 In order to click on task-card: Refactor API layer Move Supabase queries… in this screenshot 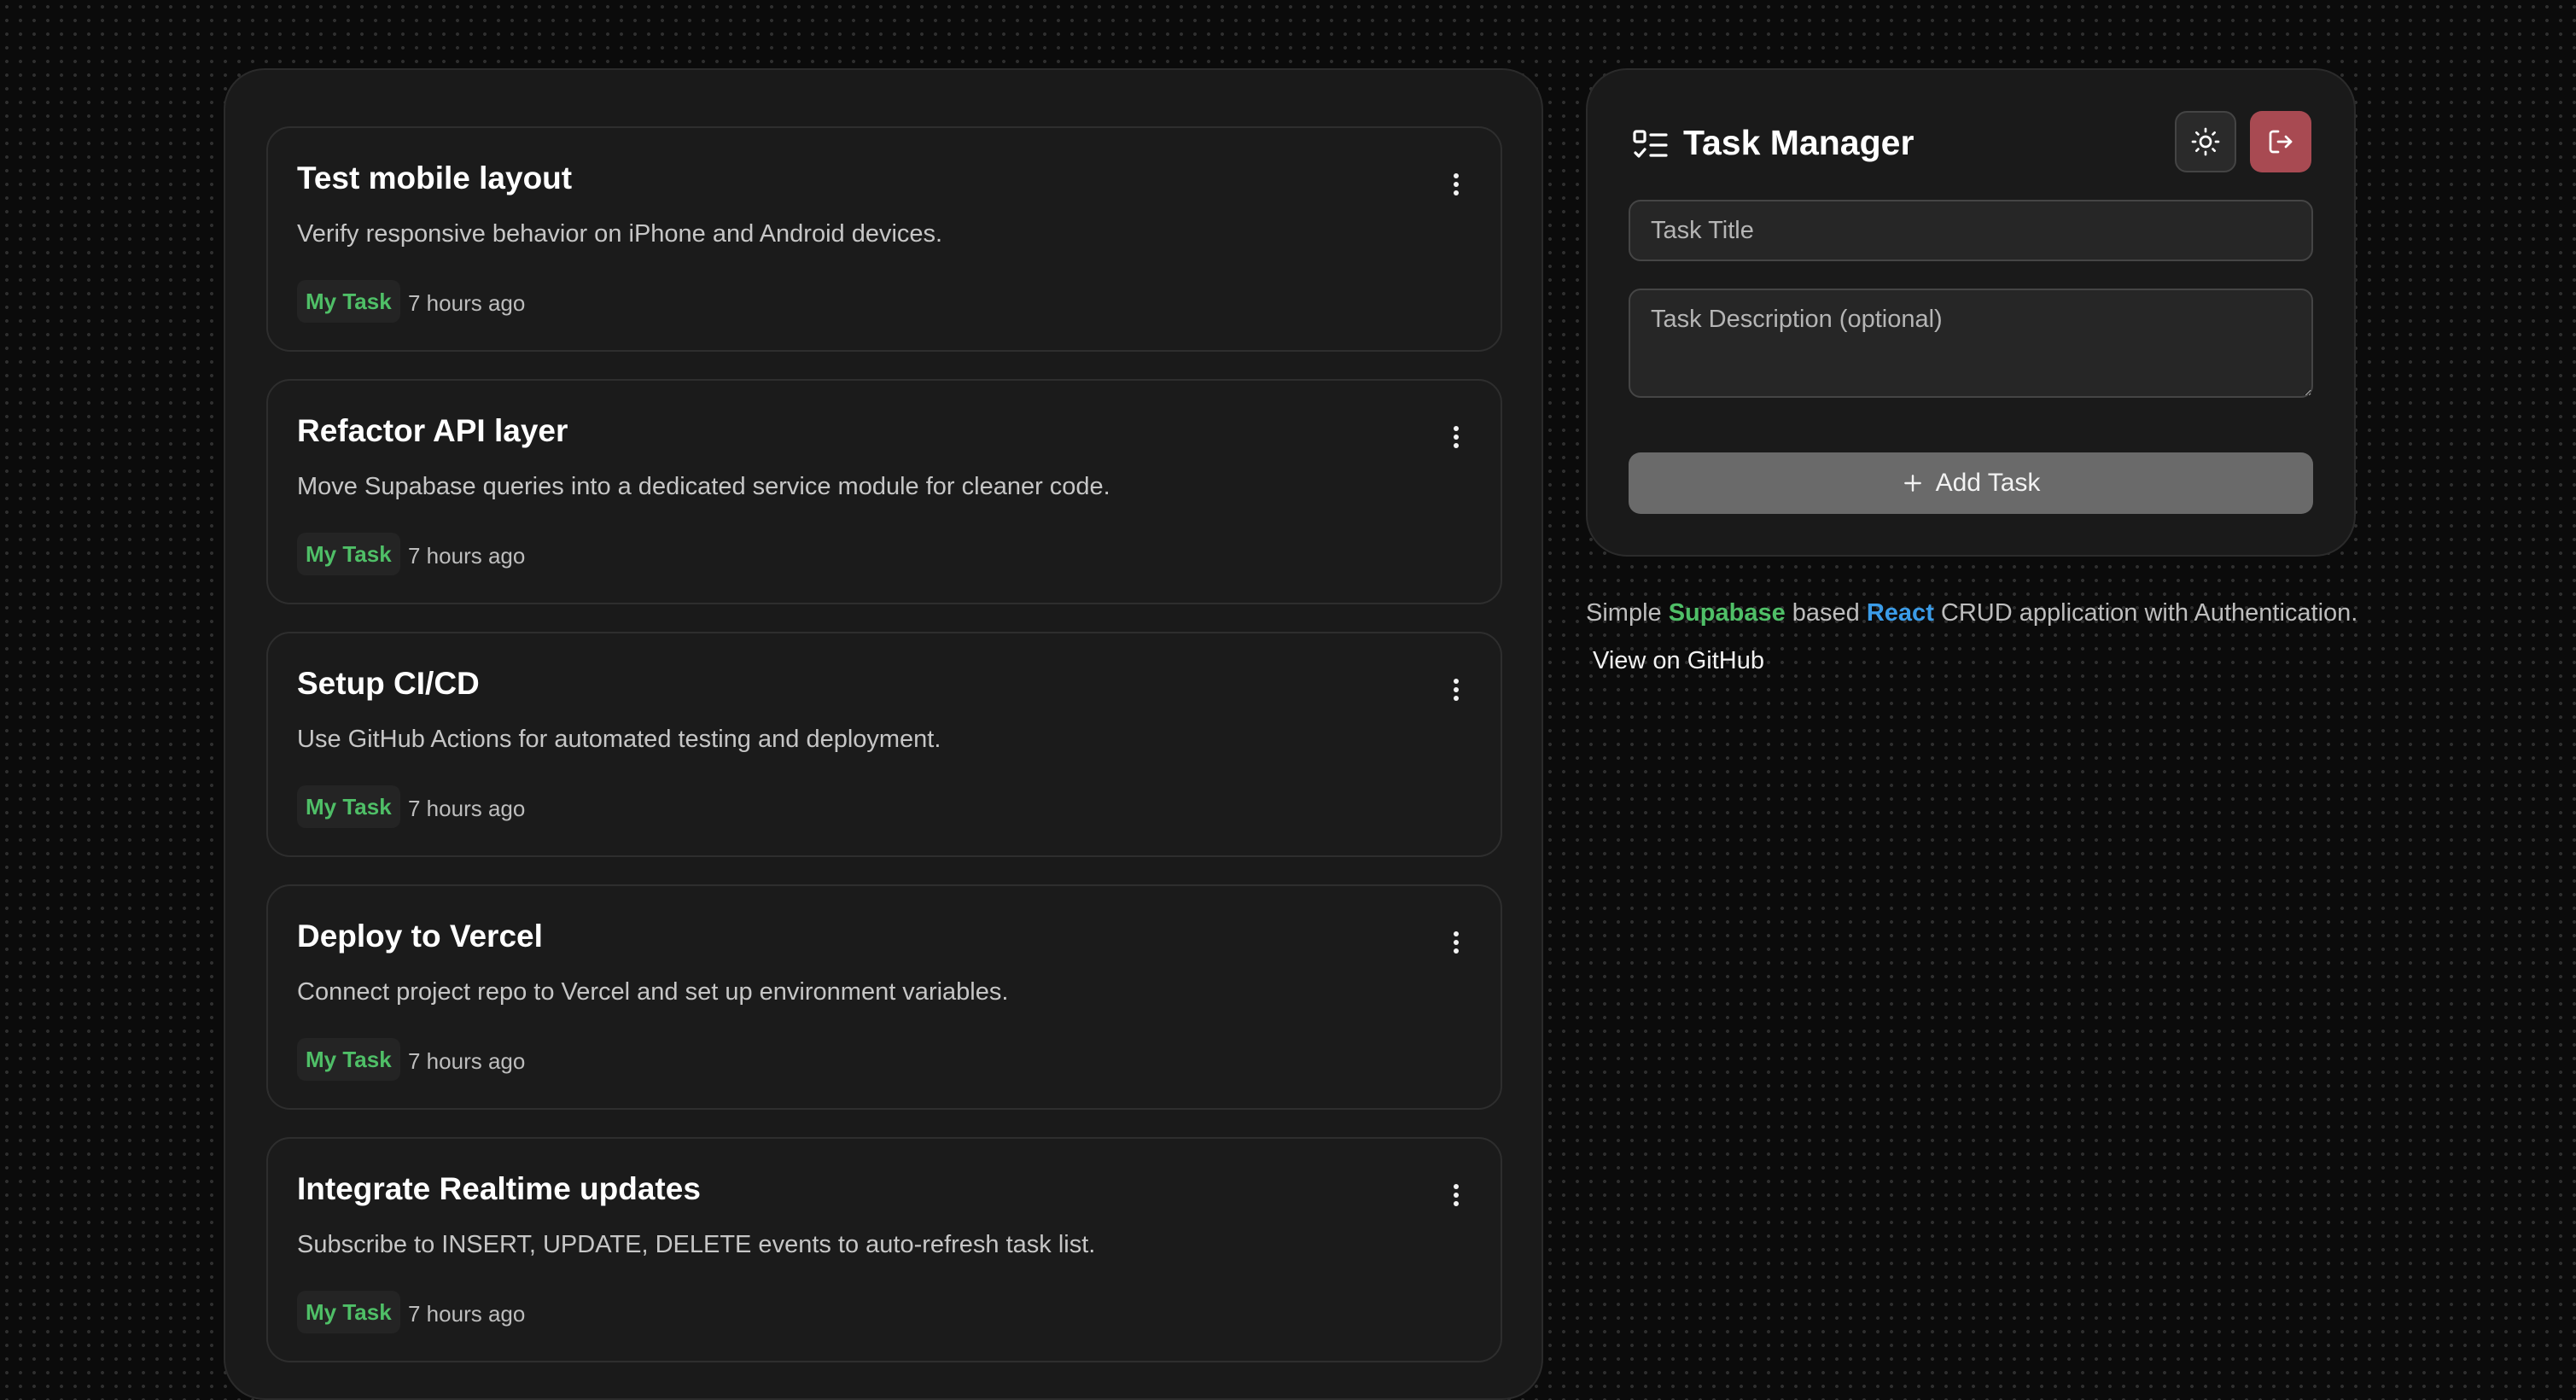, I will do `click(884, 491)`.